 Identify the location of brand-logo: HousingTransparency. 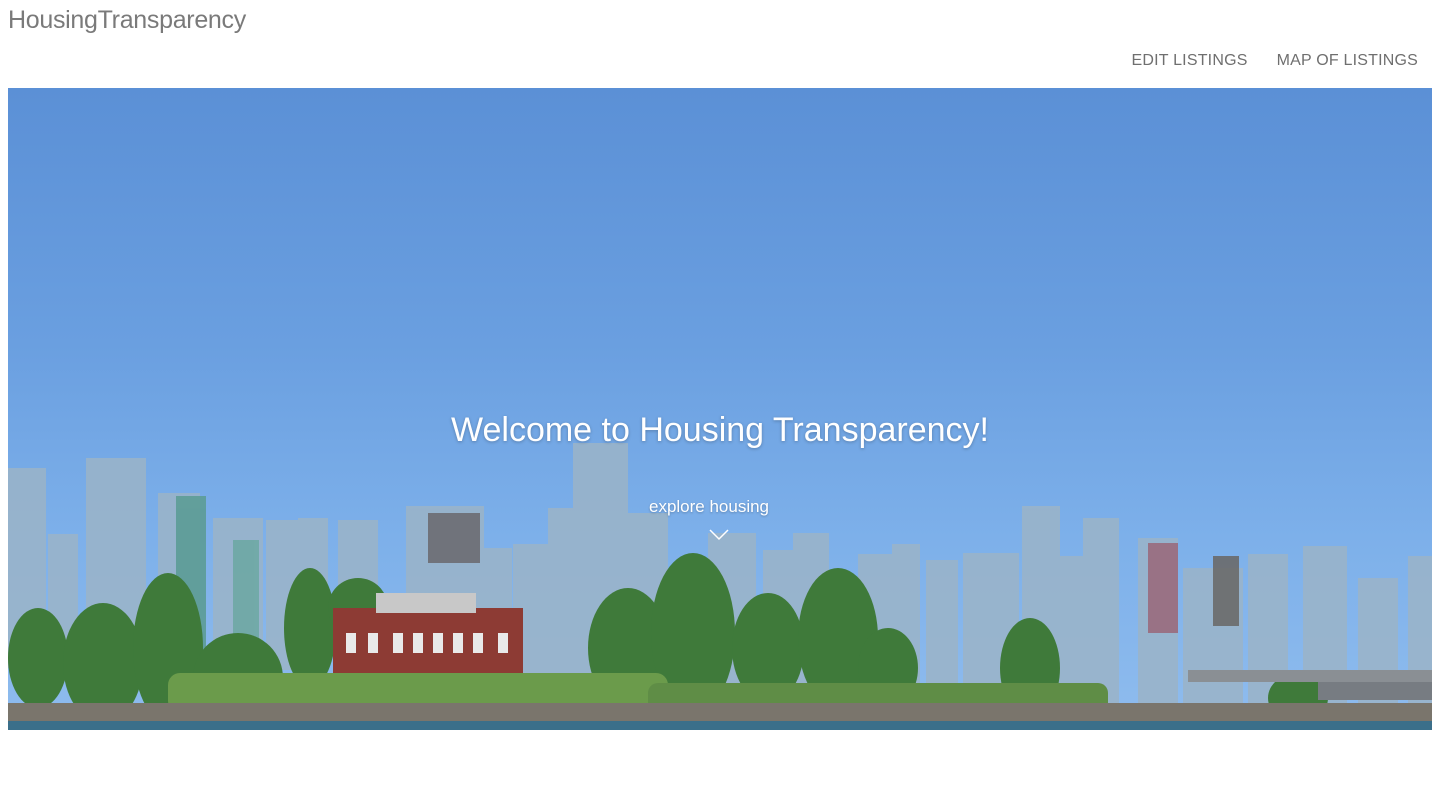
(127, 20).